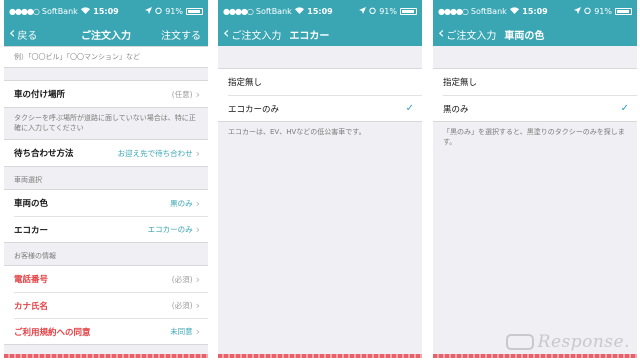  Describe the element at coordinates (31, 204) in the screenshot. I see `vehicle-color-label: 車両の色` at that location.